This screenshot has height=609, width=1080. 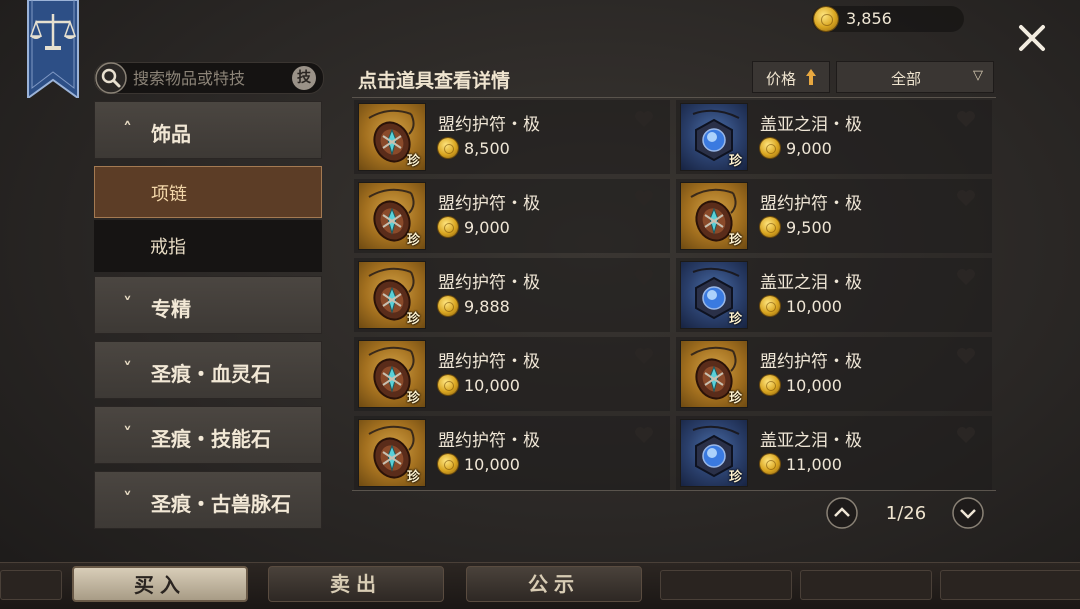 I want to click on item-listing: 珍 盟约护符・极 8,500, so click(x=512, y=137).